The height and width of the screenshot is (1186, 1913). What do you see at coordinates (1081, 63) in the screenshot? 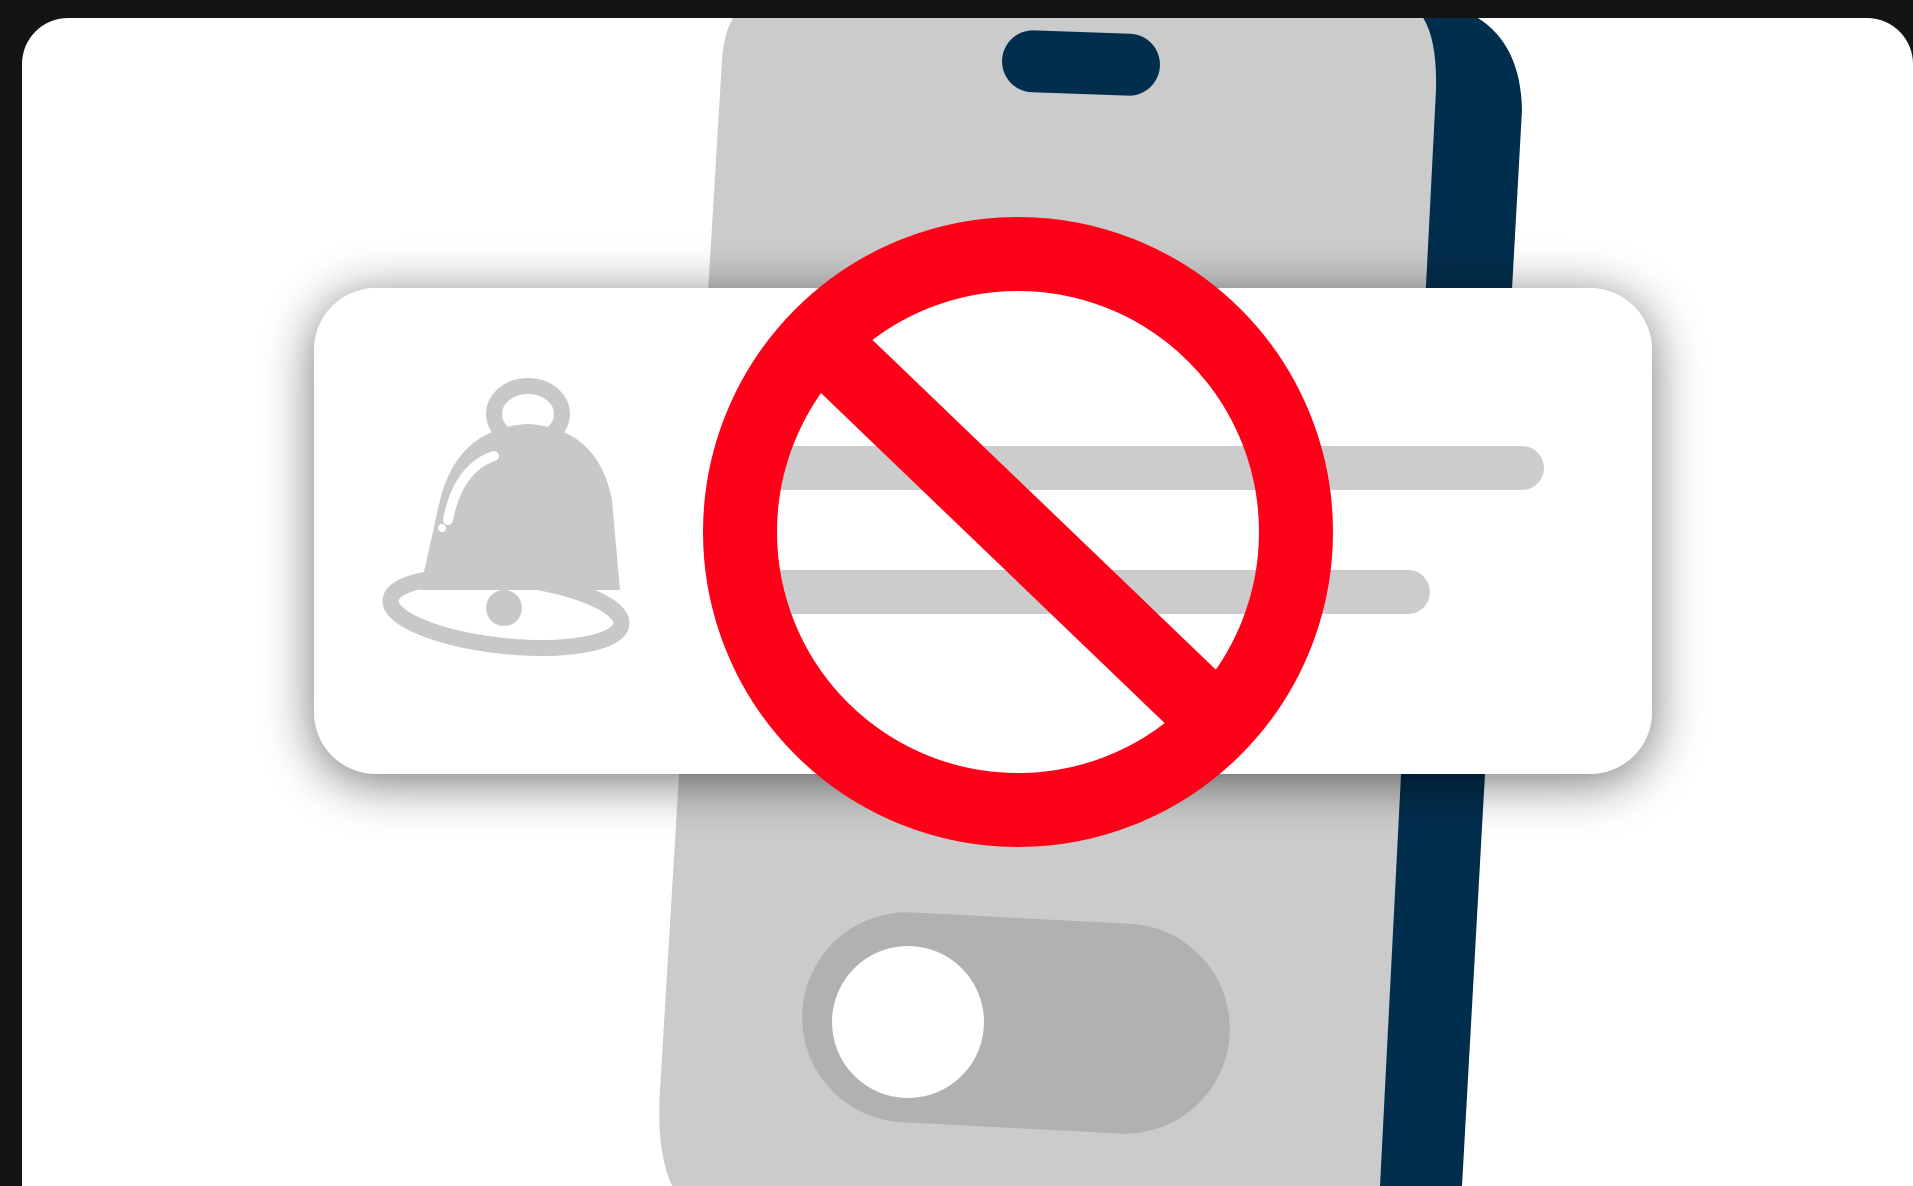
I see `phone-speaker-notch` at bounding box center [1081, 63].